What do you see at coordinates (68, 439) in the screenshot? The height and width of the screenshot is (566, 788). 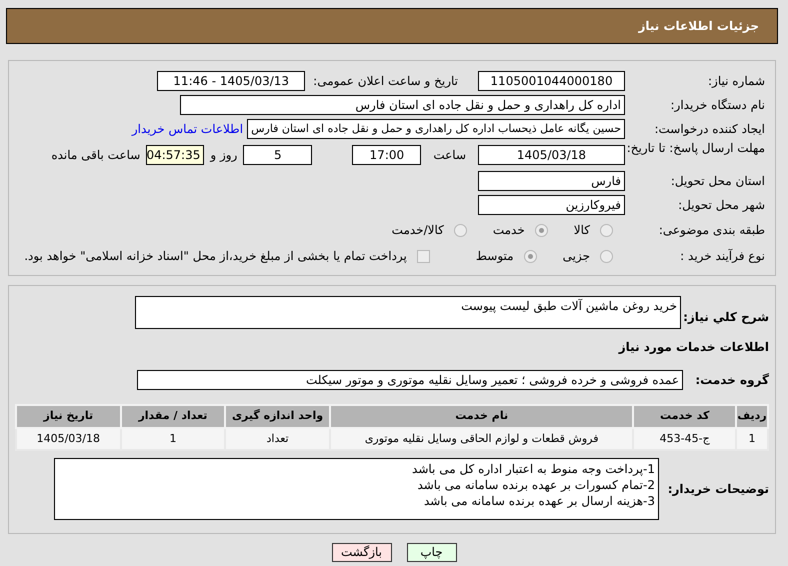 I see `table-cell: 1405/03/18` at bounding box center [68, 439].